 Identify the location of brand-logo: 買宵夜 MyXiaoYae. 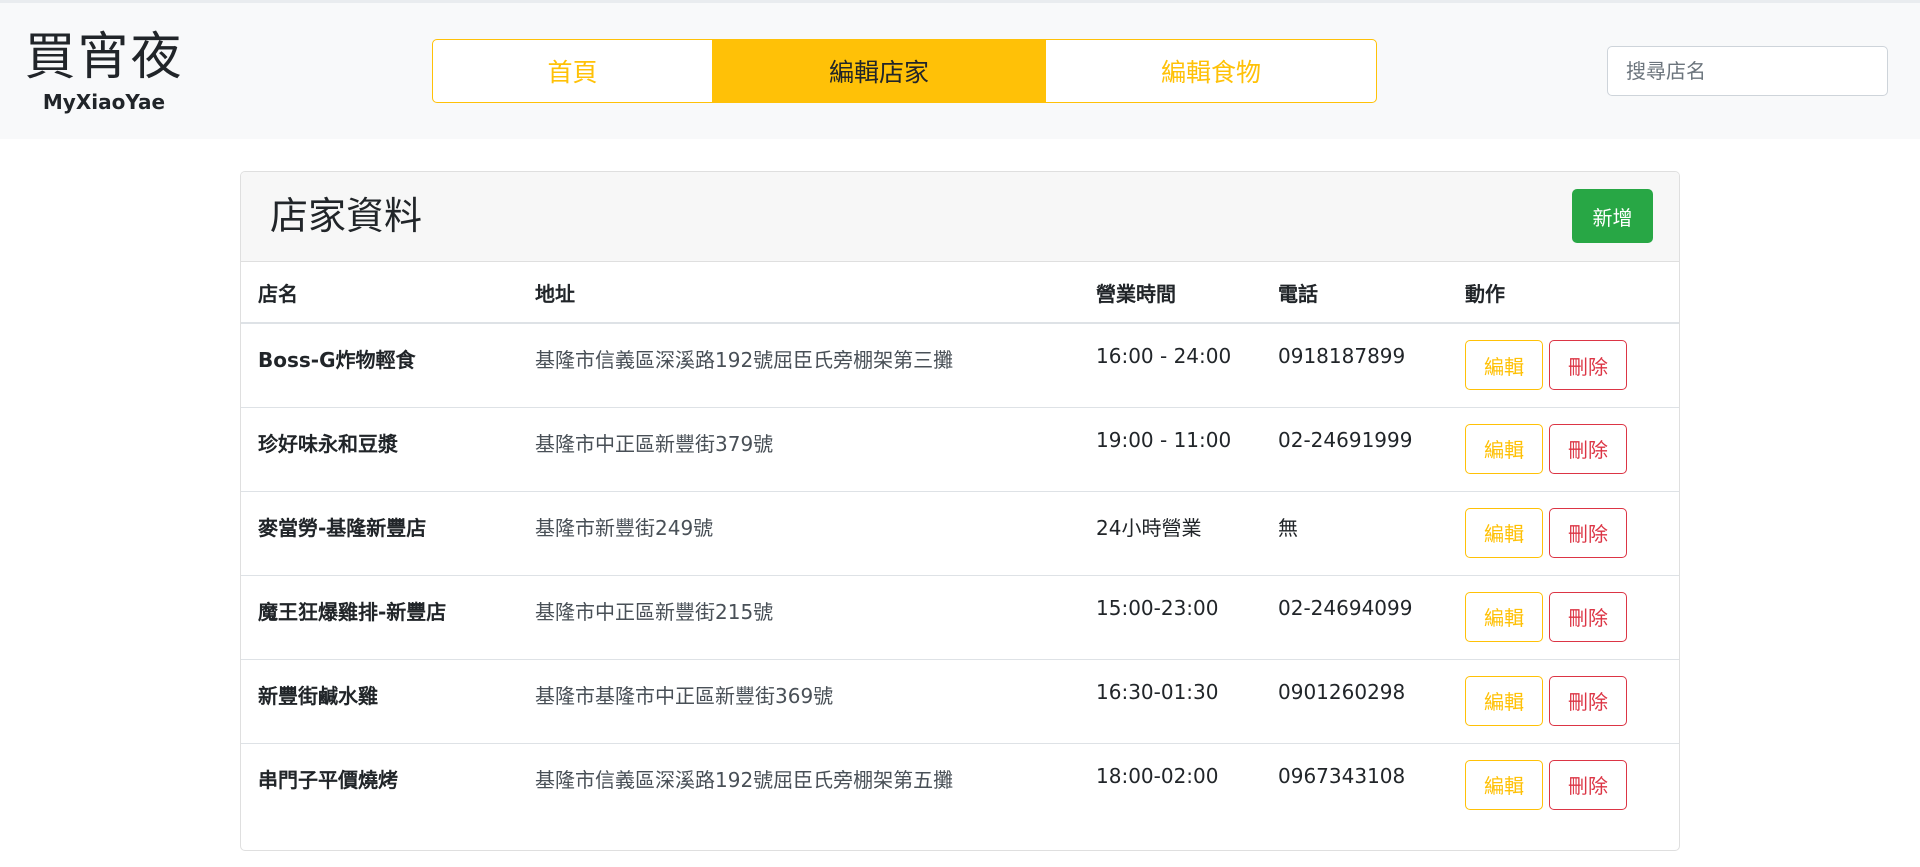
(104, 72).